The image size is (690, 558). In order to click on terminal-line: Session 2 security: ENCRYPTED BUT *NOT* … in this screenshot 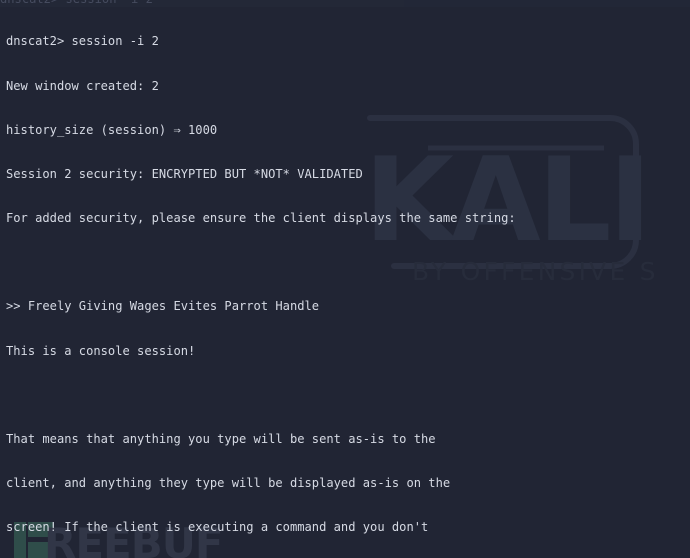, I will do `click(184, 173)`.